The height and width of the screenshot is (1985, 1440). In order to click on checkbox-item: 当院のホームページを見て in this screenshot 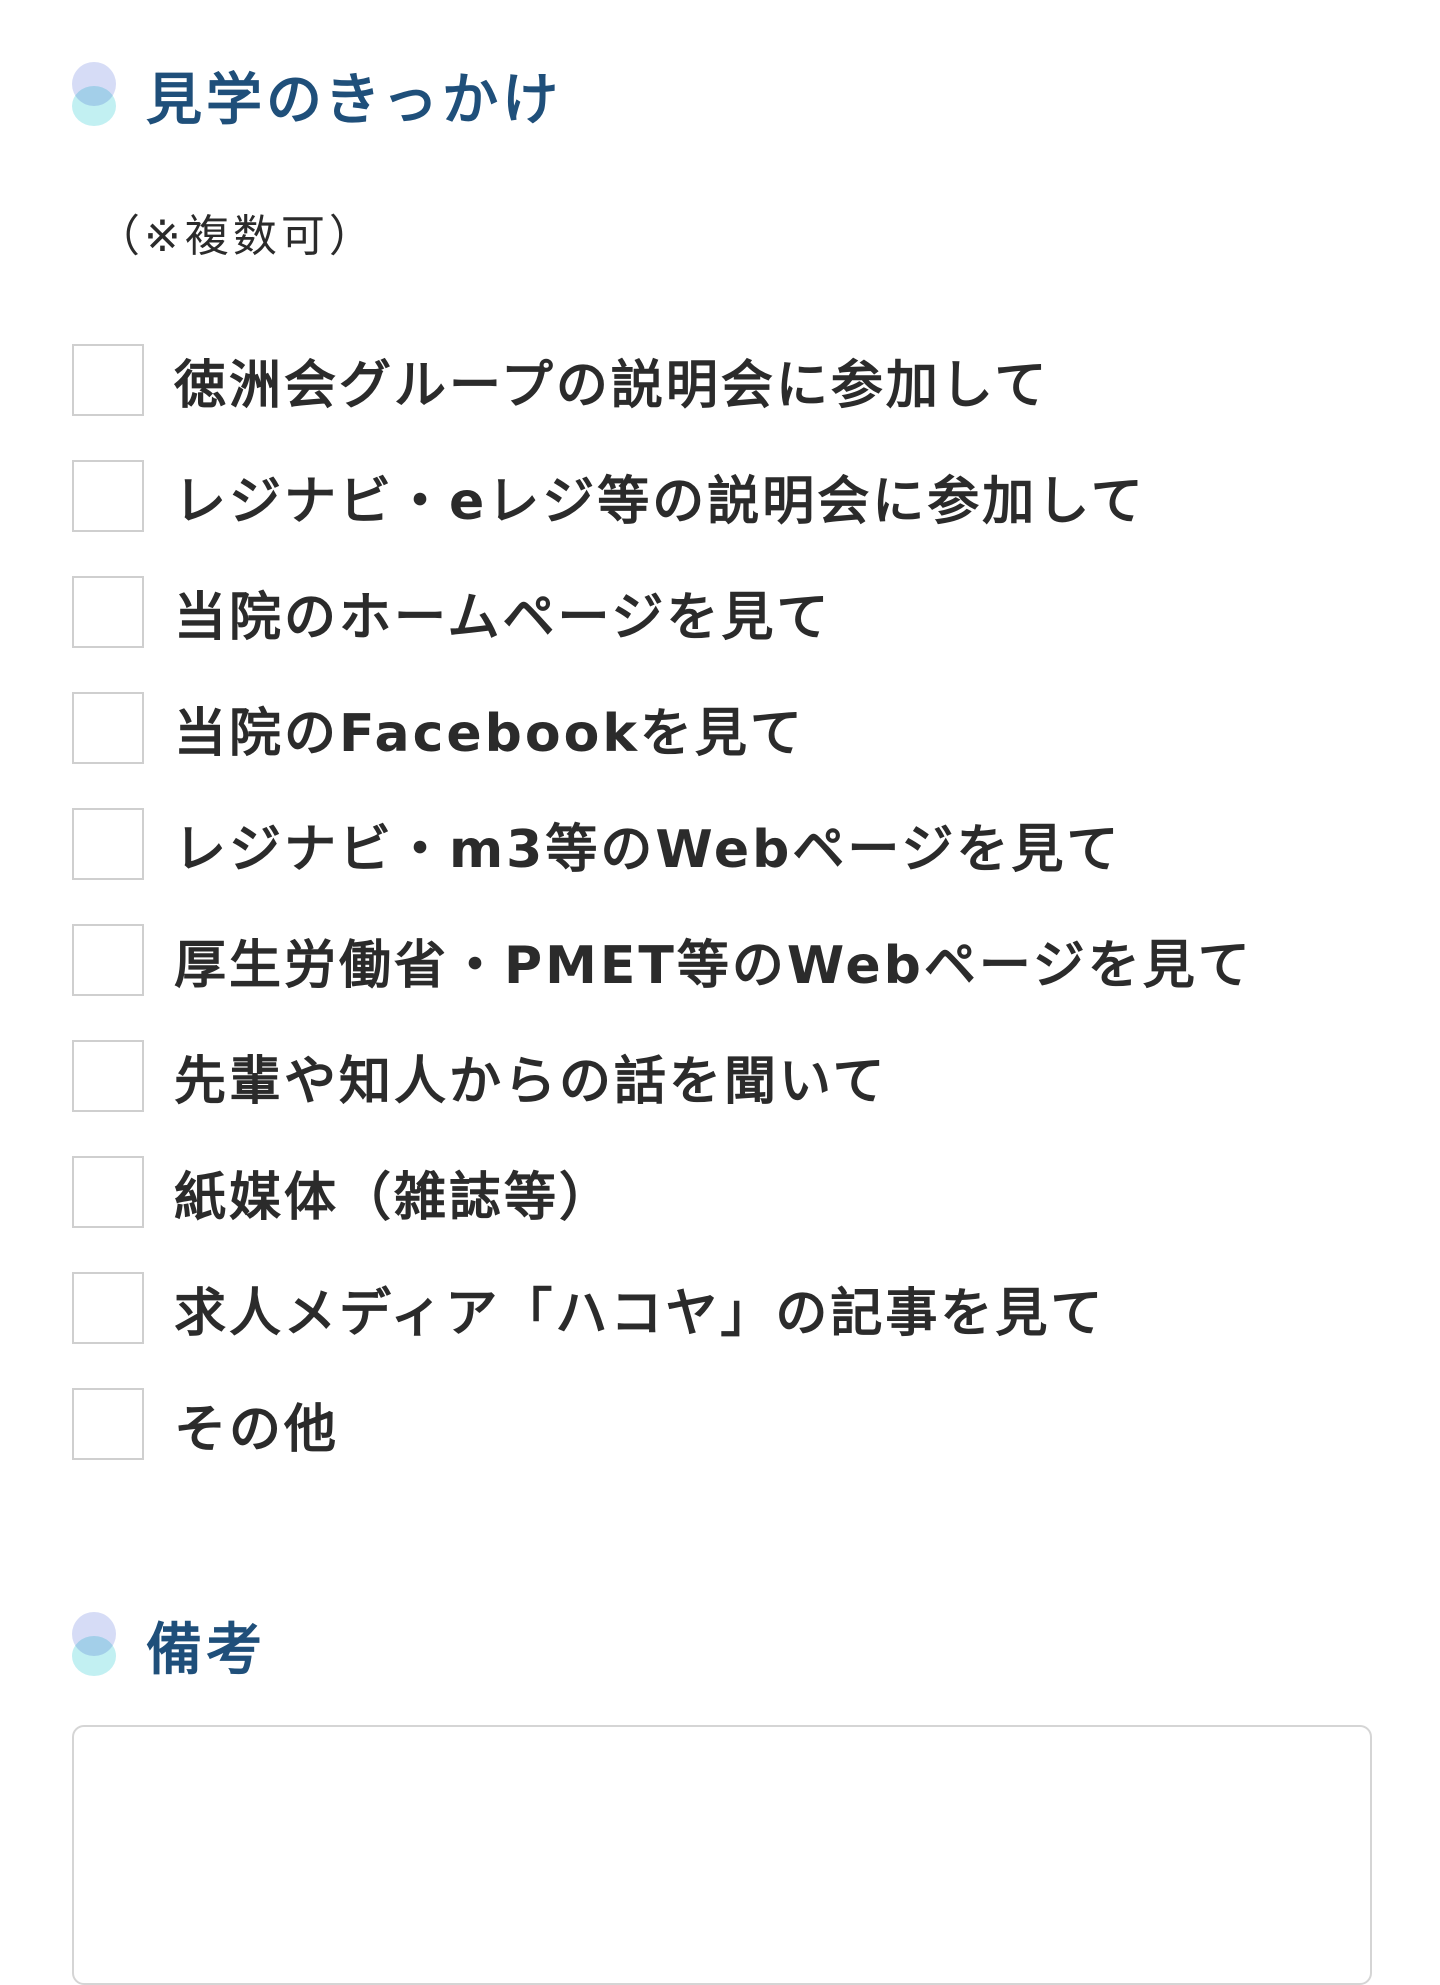, I will do `click(722, 612)`.